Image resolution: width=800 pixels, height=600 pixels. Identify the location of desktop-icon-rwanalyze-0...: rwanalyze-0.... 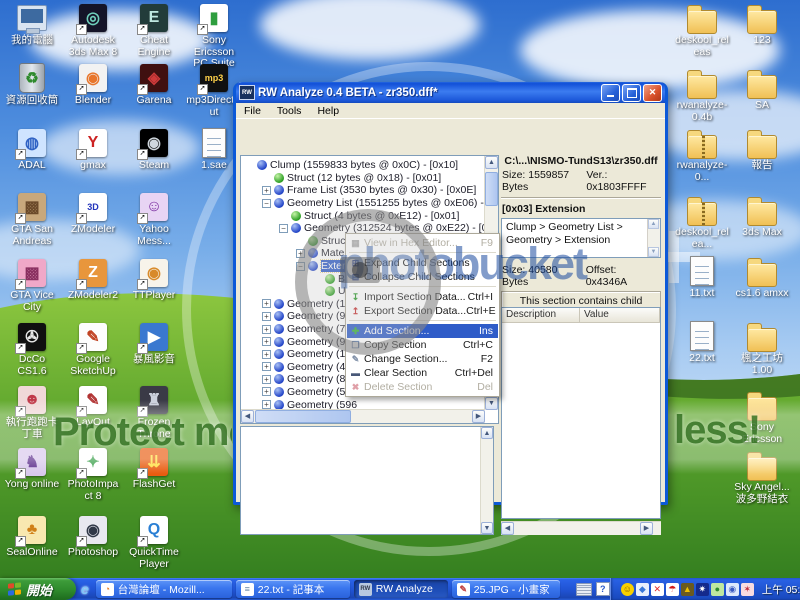
(702, 155).